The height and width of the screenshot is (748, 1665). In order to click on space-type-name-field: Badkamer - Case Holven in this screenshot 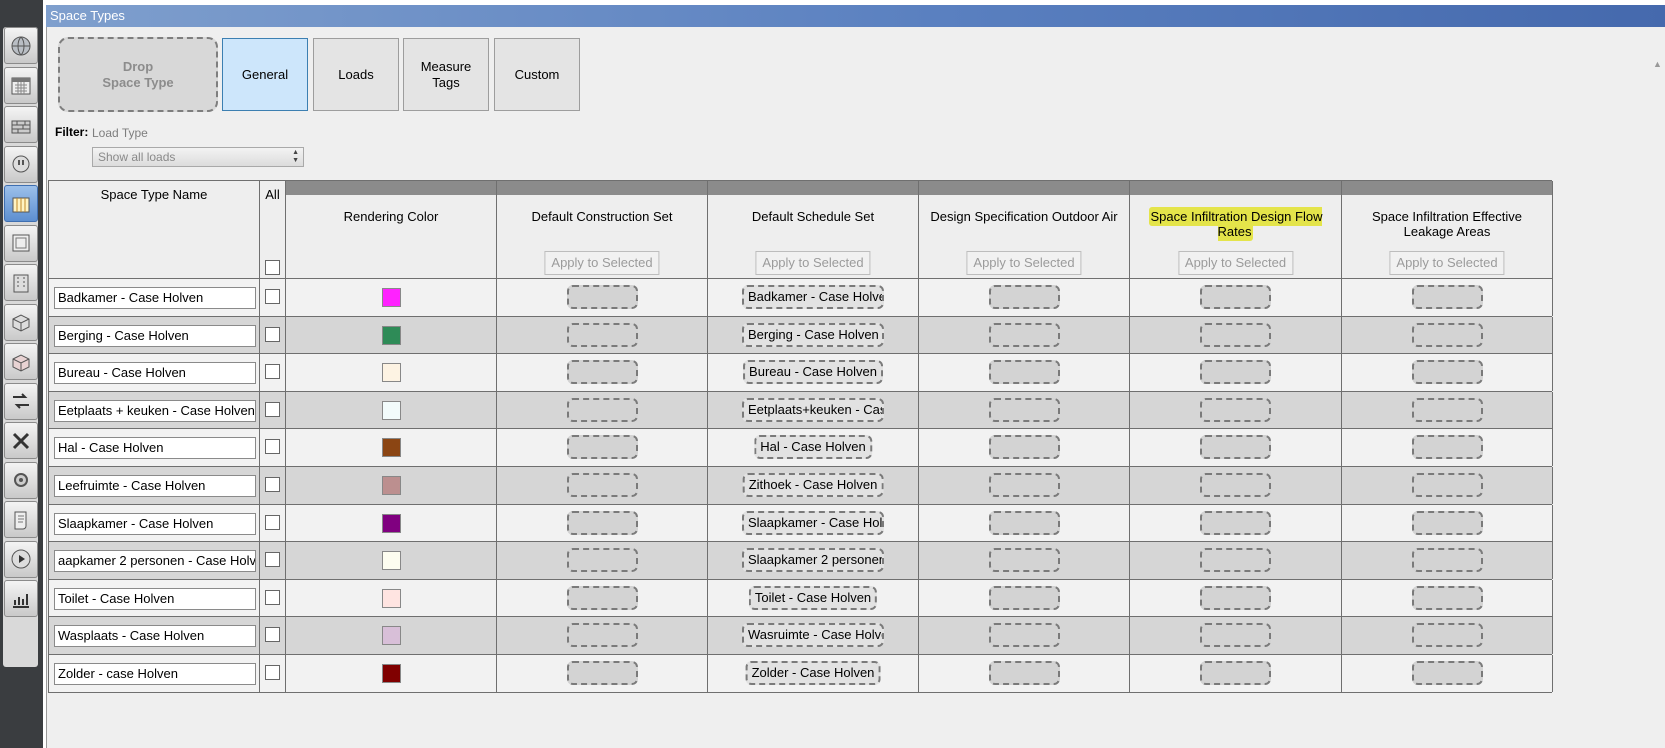, I will do `click(155, 298)`.